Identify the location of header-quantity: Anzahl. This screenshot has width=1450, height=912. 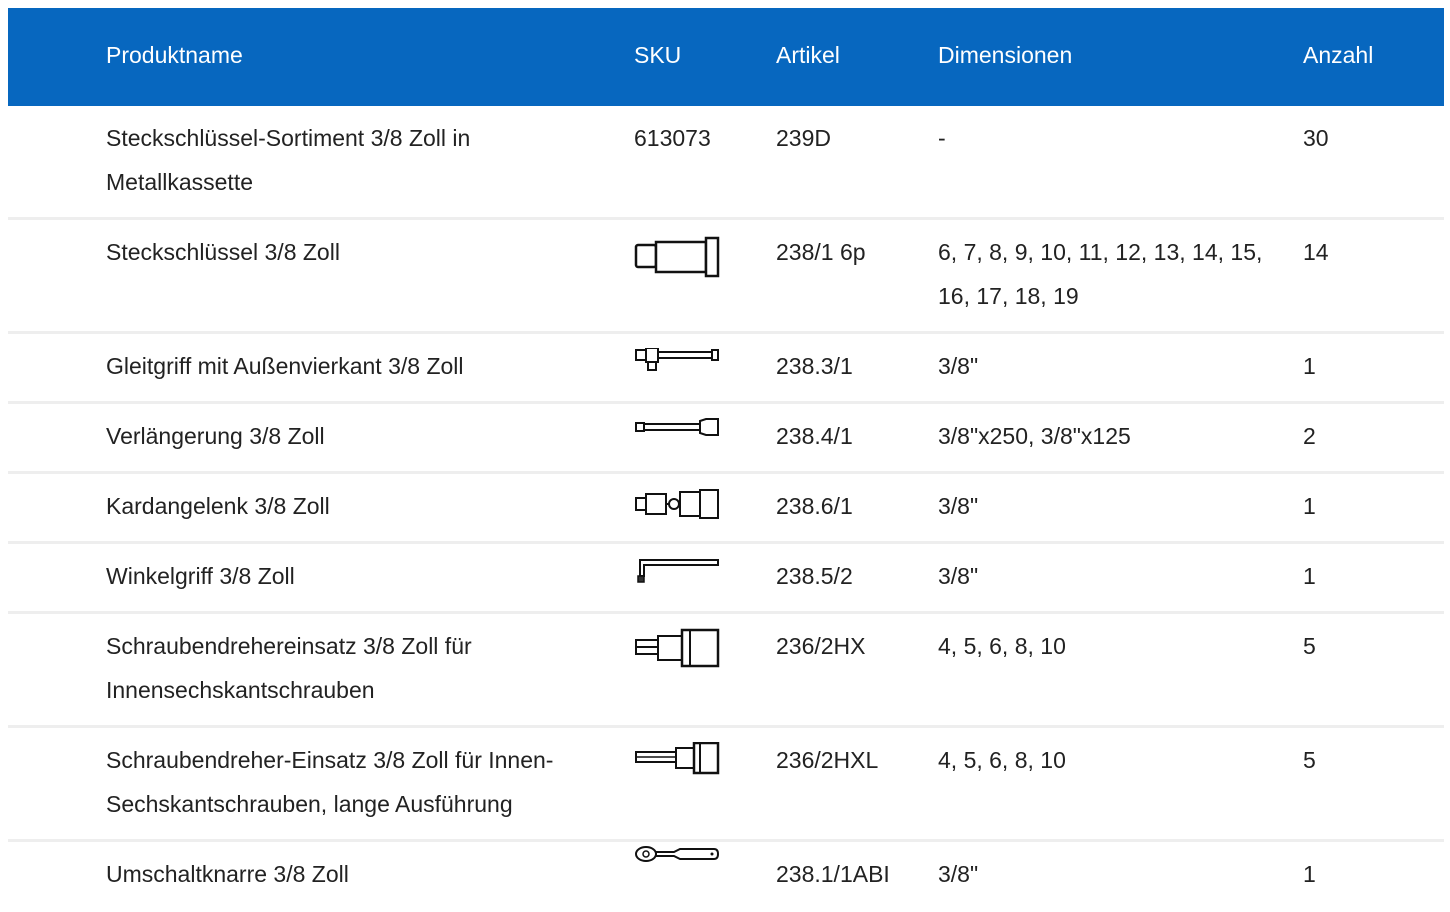
(1338, 55).